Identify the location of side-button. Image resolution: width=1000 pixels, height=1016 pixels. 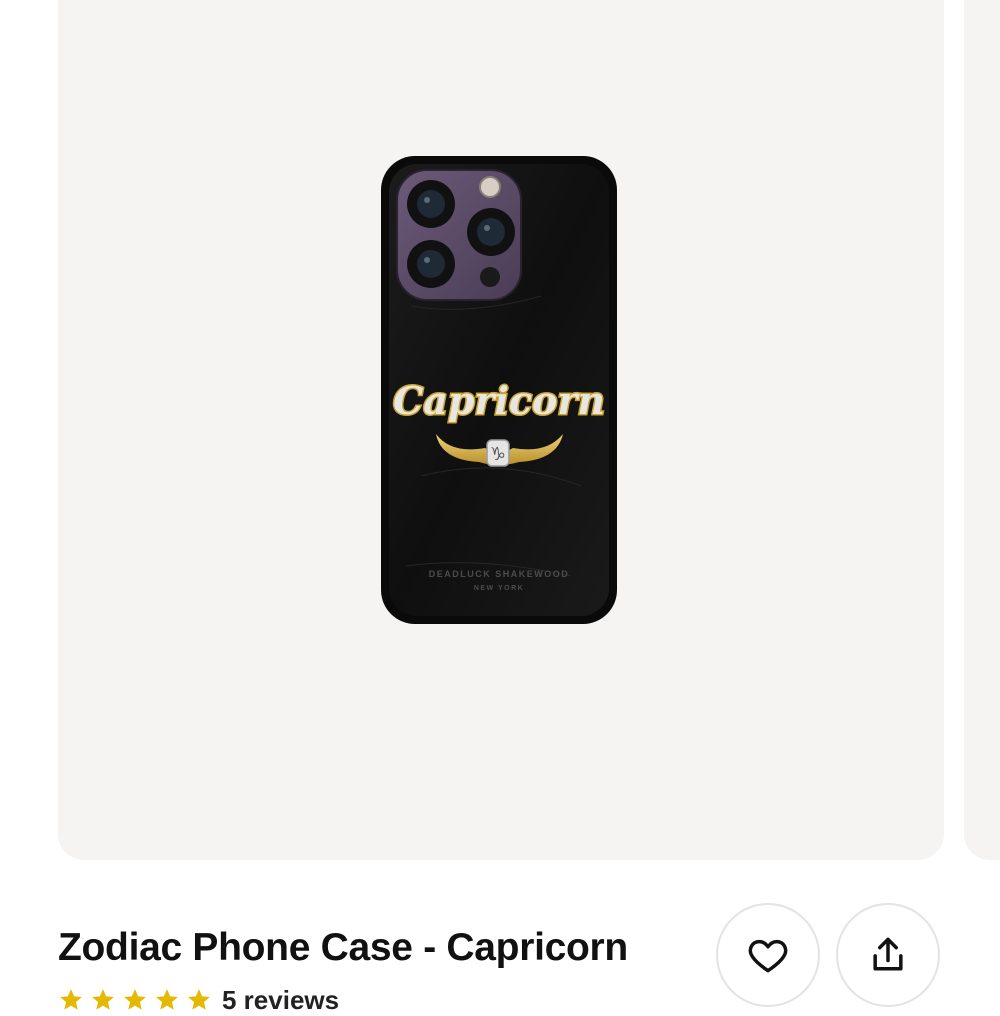
(381, 333).